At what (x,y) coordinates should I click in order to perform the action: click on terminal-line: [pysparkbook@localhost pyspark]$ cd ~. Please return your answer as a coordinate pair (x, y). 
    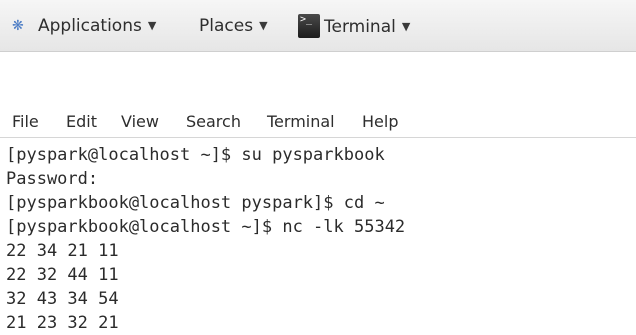
    Looking at the image, I should click on (195, 203).